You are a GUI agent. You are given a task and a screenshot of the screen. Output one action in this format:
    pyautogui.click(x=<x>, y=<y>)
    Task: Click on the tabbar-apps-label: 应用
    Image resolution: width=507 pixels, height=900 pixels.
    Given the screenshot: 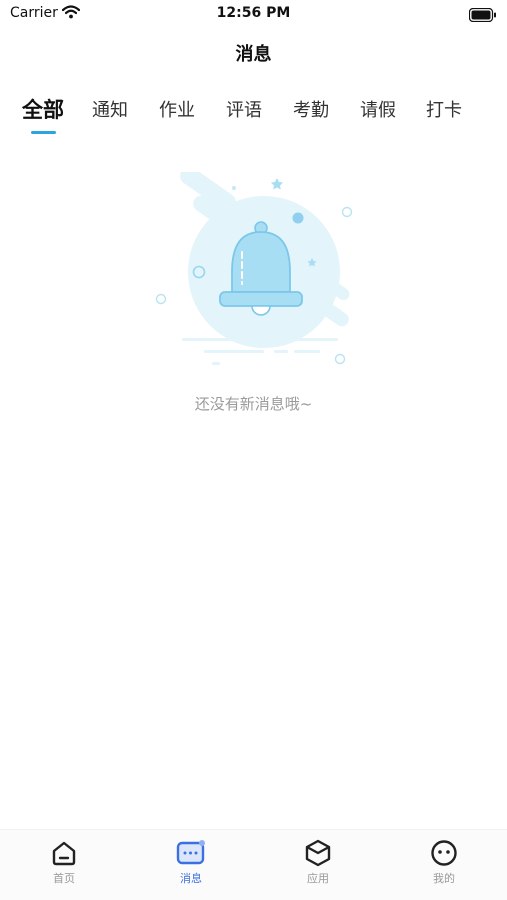 What is the action you would take?
    pyautogui.click(x=318, y=878)
    